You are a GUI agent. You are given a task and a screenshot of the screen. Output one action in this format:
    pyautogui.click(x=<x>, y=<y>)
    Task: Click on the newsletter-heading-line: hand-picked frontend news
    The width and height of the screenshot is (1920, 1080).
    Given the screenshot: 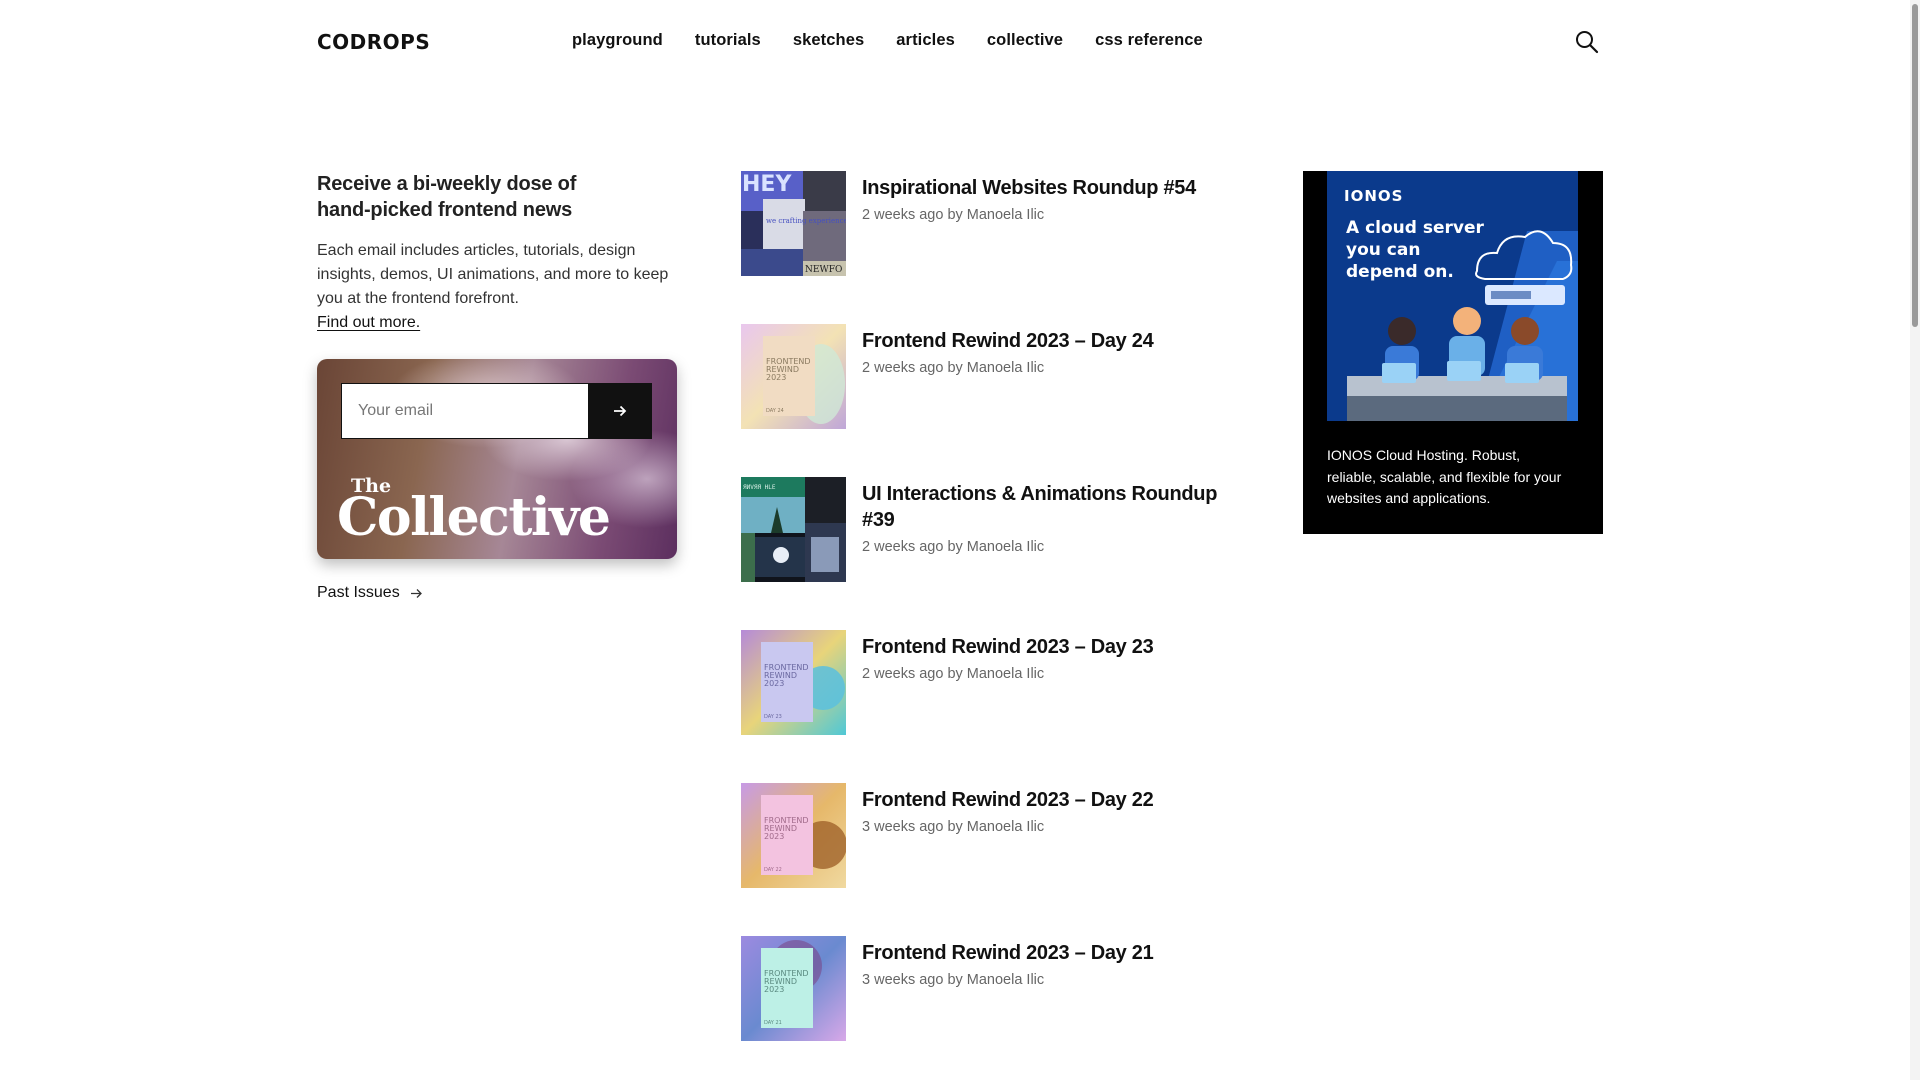 What is the action you would take?
    pyautogui.click(x=445, y=210)
    